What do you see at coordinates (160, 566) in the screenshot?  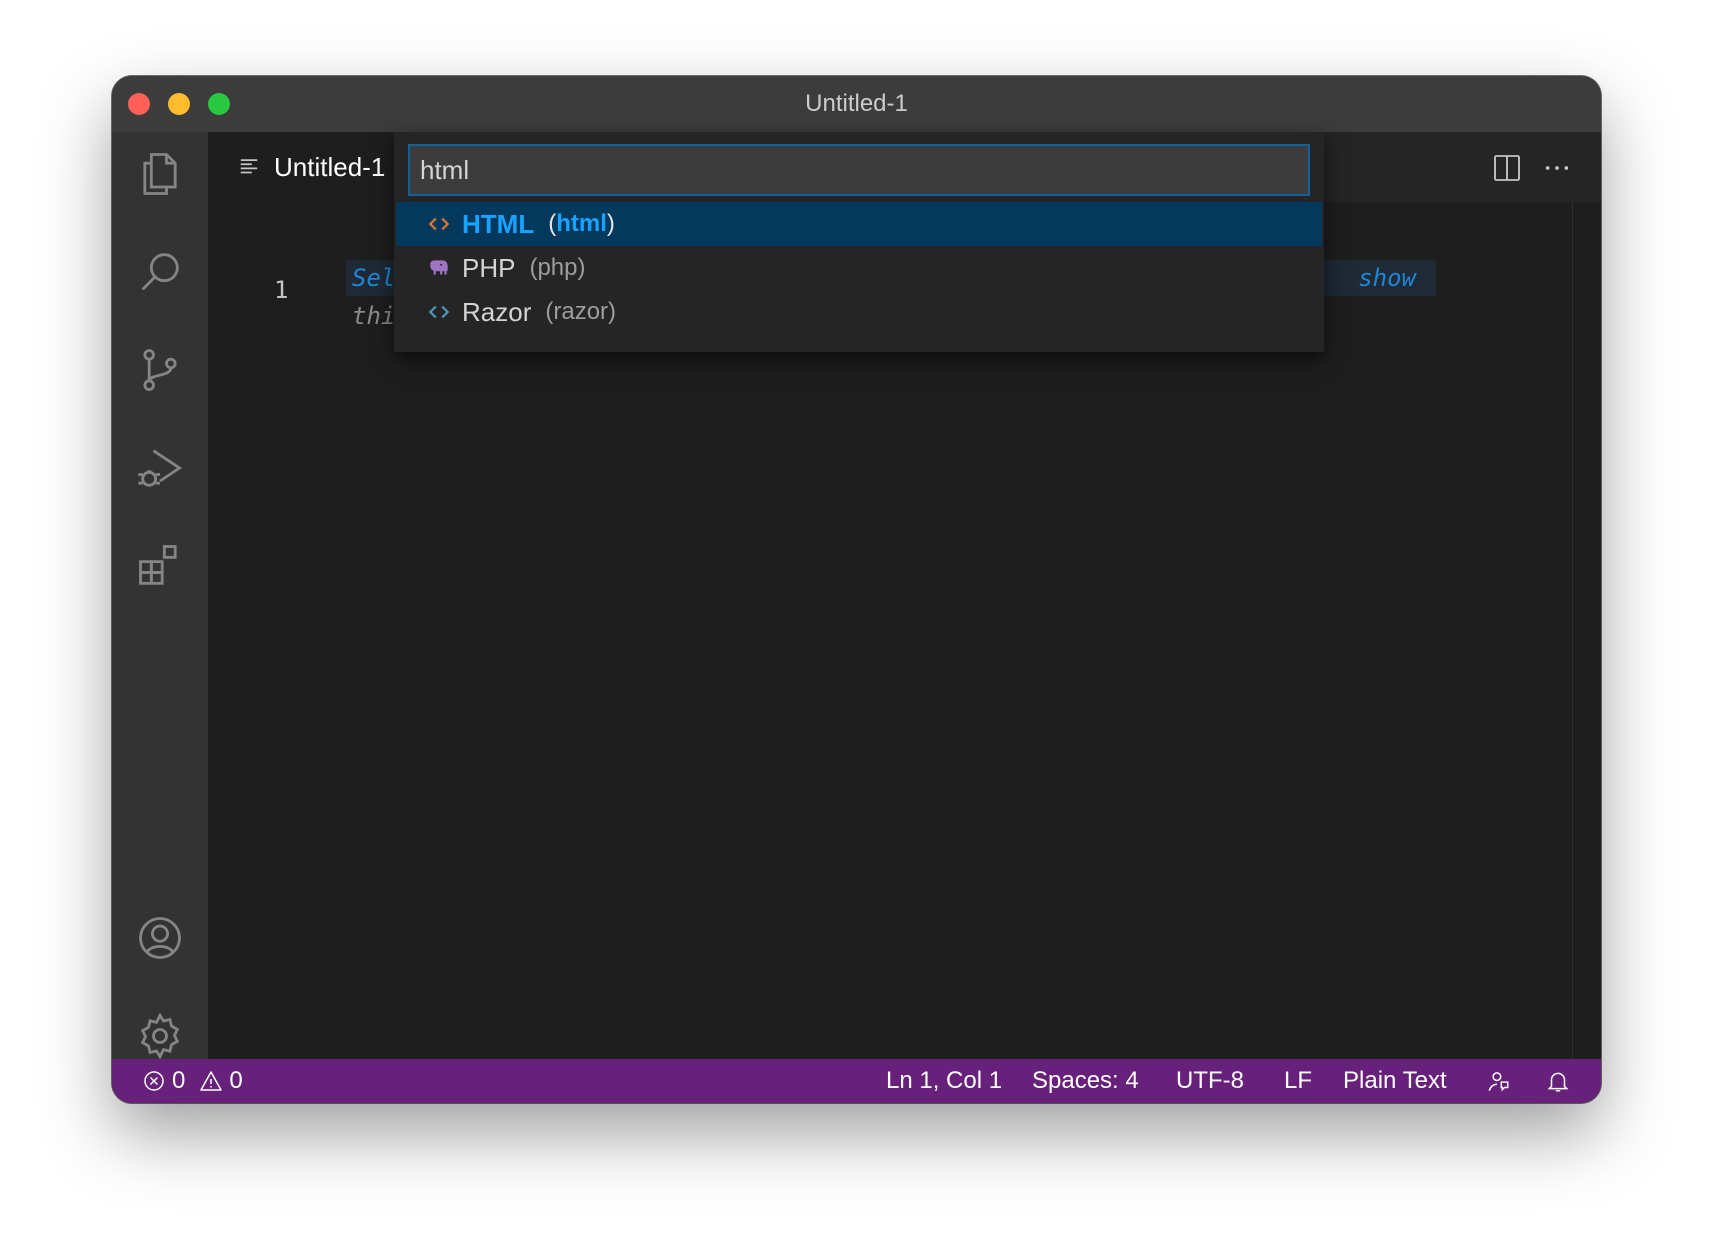 I see `extensions-icon` at bounding box center [160, 566].